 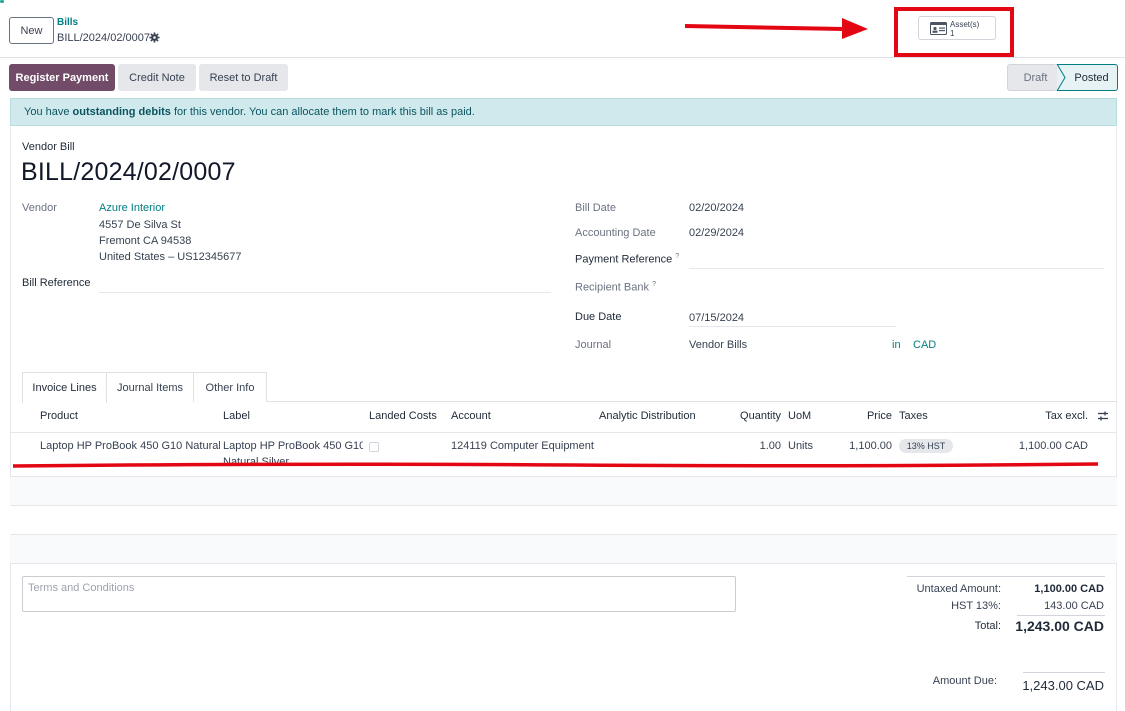 What do you see at coordinates (861, 446) in the screenshot?
I see `line-price: 1,100.00` at bounding box center [861, 446].